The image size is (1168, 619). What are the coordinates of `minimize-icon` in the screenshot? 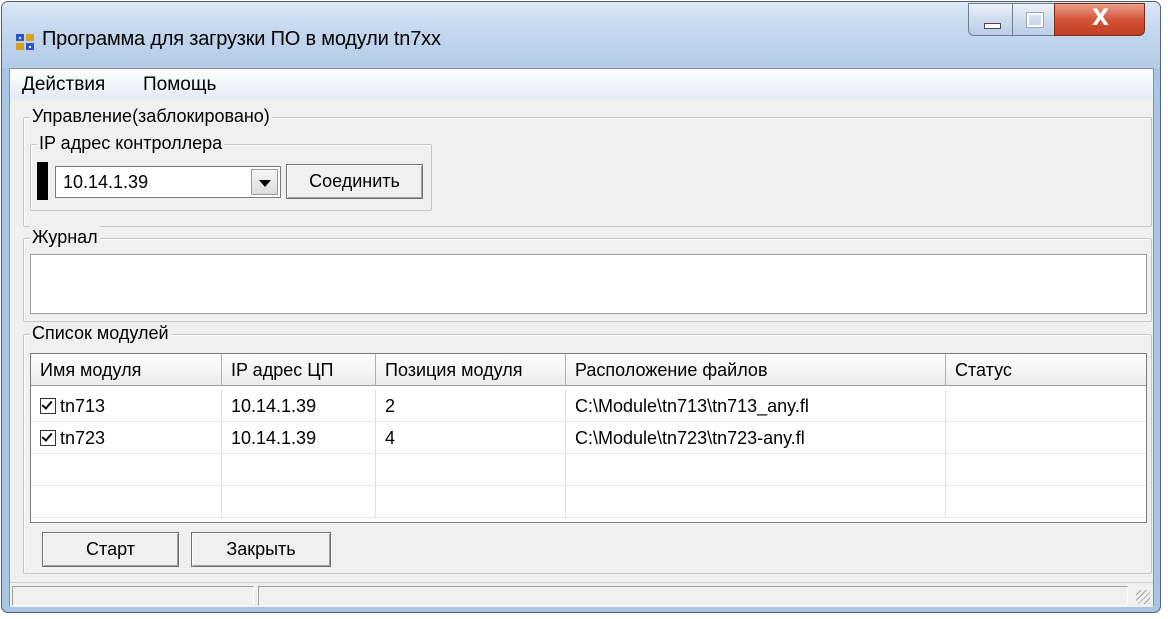 It's located at (992, 26).